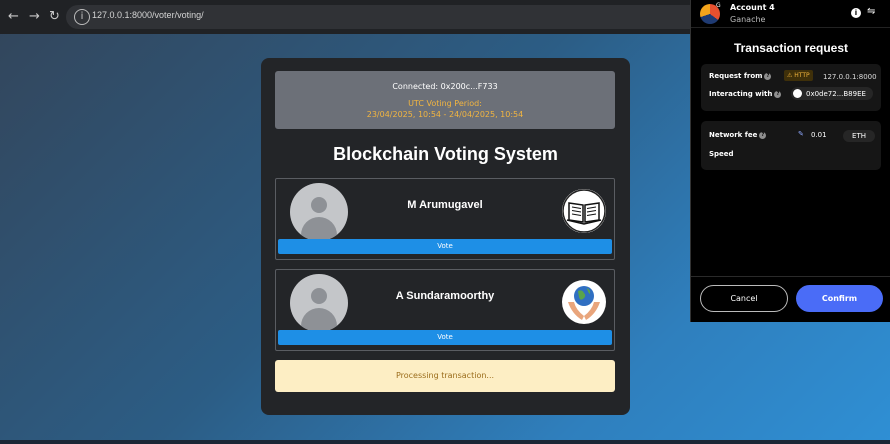 The width and height of the screenshot is (890, 444). What do you see at coordinates (790, 276) in the screenshot?
I see `footer-divider` at bounding box center [790, 276].